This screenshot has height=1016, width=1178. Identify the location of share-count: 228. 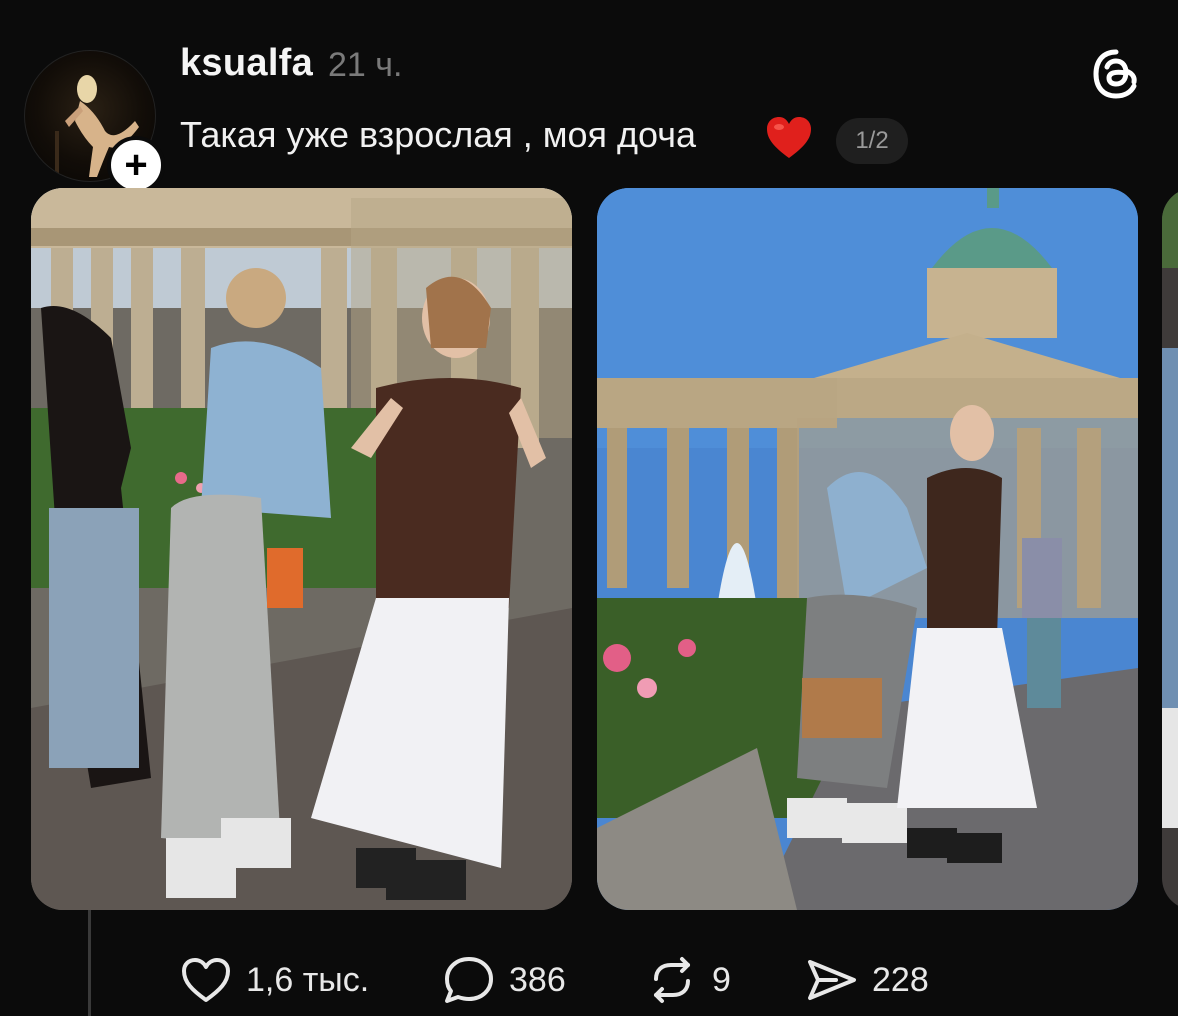
(900, 979).